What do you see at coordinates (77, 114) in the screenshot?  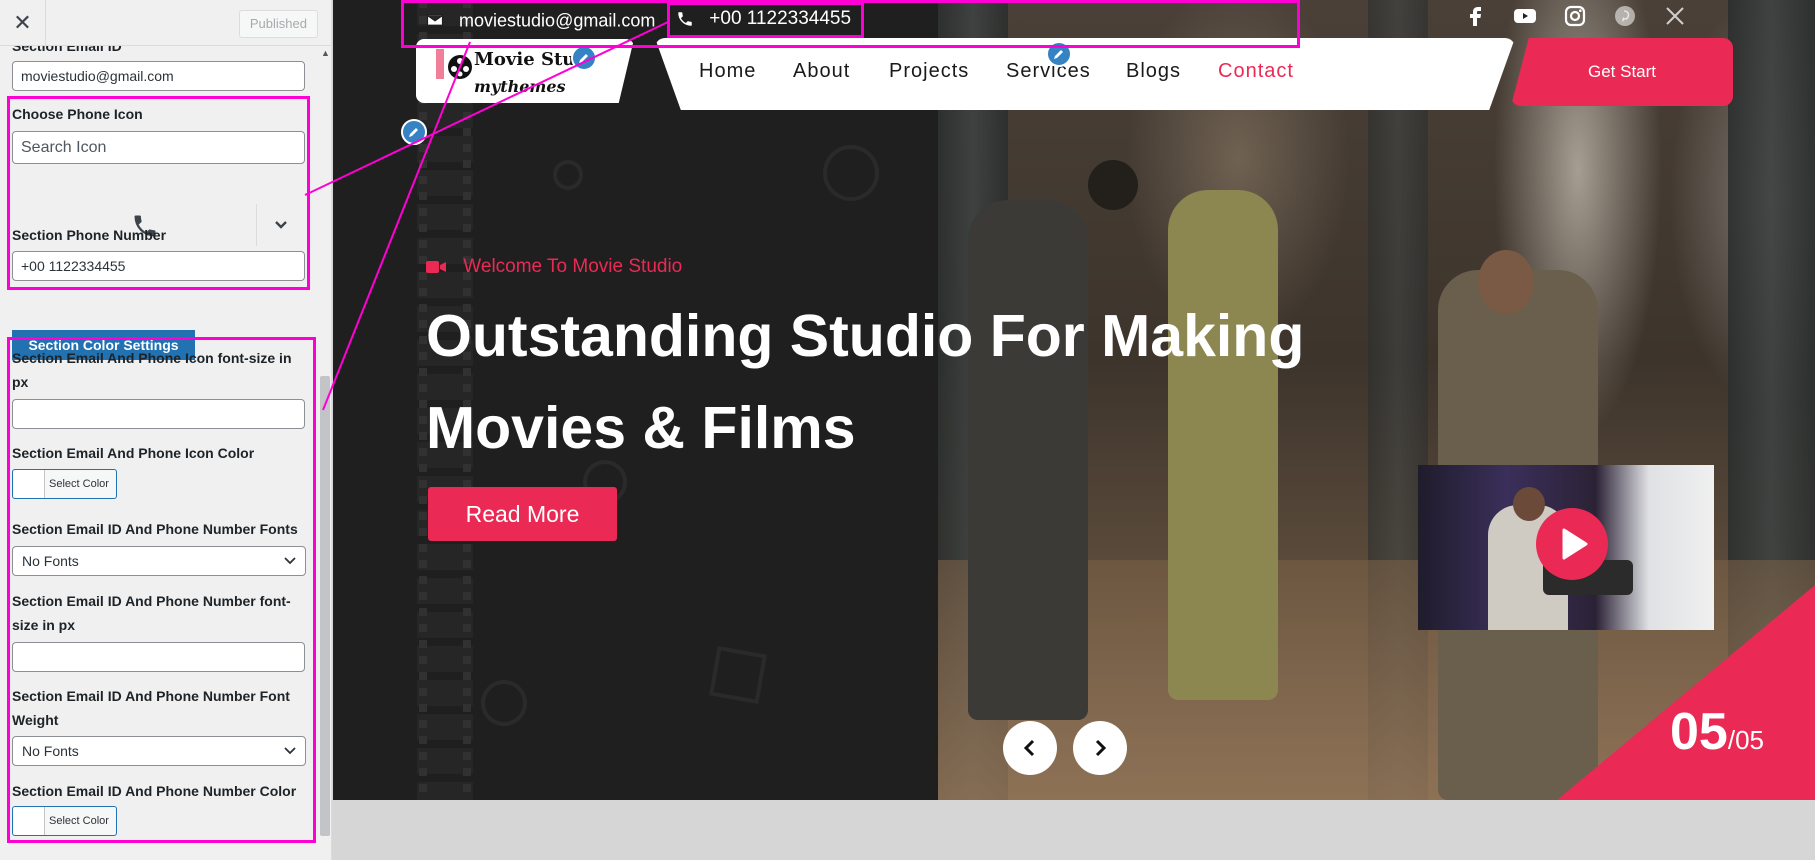 I see `phone-icon-label: Choose Phone Icon` at bounding box center [77, 114].